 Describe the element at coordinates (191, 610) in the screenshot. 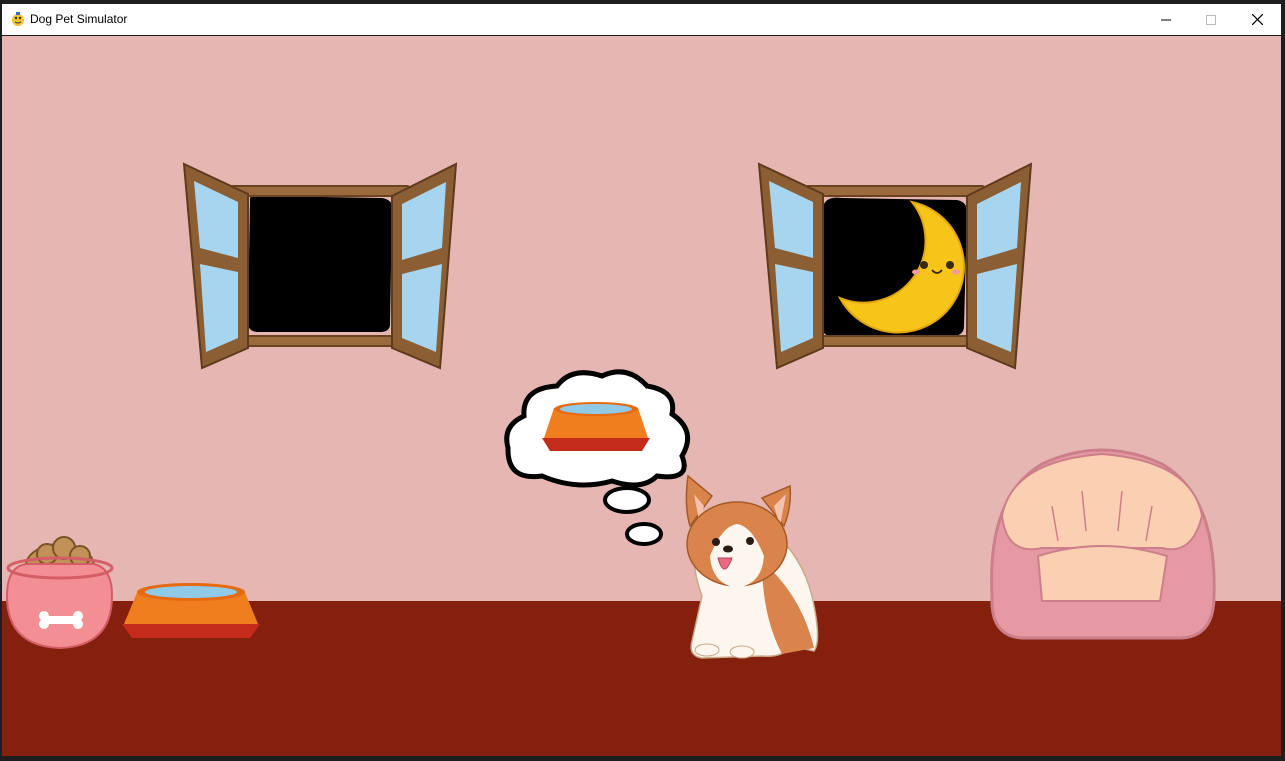

I see `water-bowl` at that location.